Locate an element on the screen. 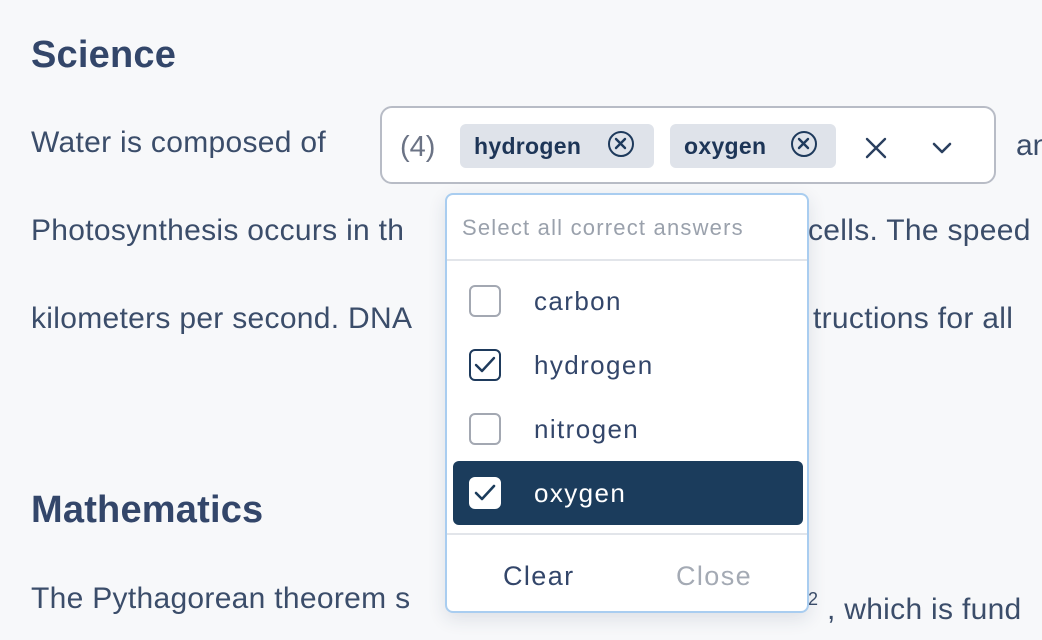 Image resolution: width=1042 pixels, height=640 pixels. option-nitrogen: nitrogen is located at coordinates (628, 429).